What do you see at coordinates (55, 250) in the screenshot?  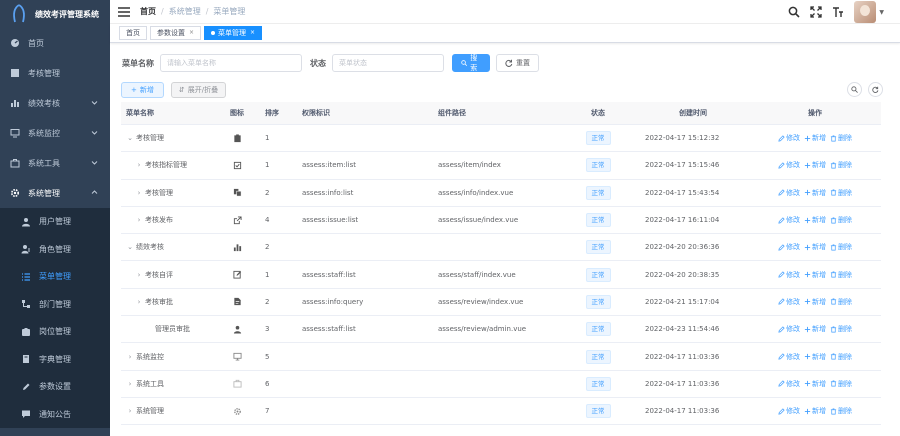 I see `sidebar-item-role: 角色管理` at bounding box center [55, 250].